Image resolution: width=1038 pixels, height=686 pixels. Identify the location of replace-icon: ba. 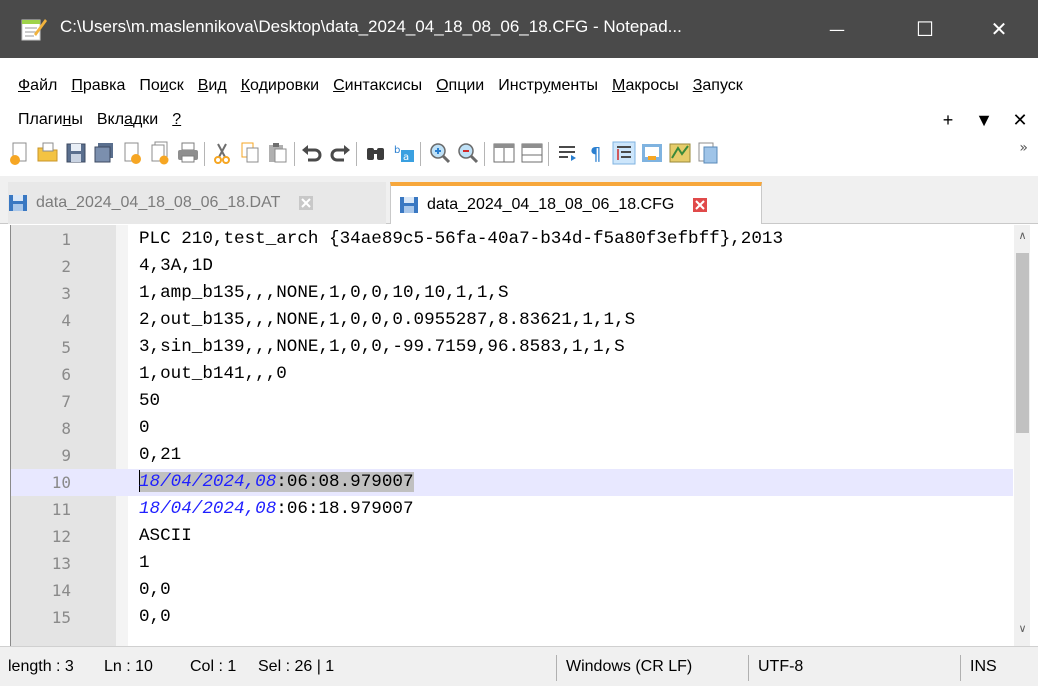
(404, 153).